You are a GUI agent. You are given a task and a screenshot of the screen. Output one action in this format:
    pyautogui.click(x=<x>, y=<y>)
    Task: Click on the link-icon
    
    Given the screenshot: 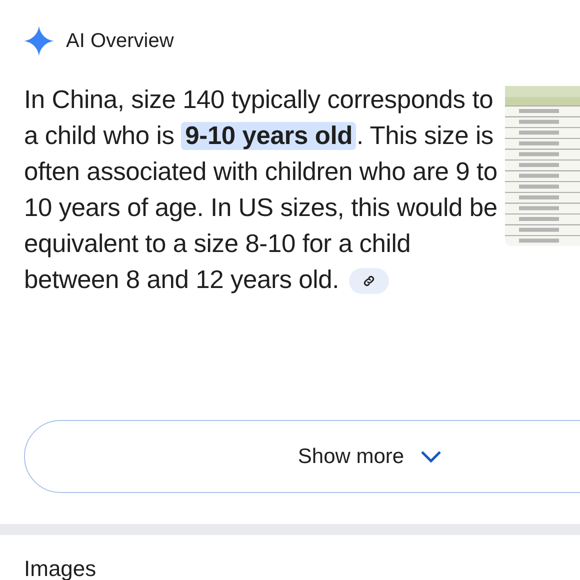 What is the action you would take?
    pyautogui.click(x=369, y=281)
    